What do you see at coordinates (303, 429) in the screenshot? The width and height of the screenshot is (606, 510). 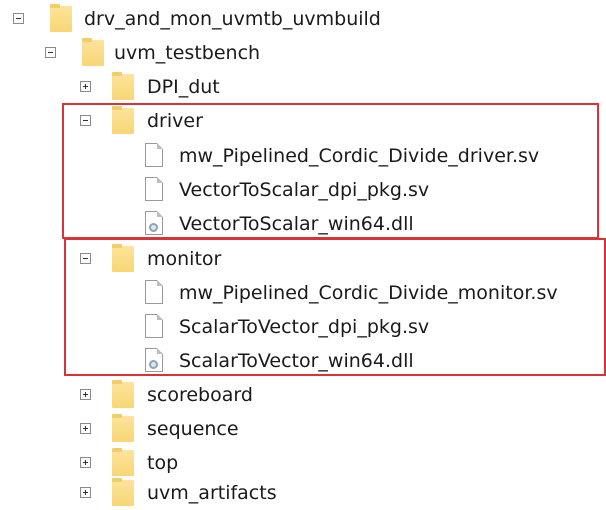 I see `tree-node-sequence: sequence` at bounding box center [303, 429].